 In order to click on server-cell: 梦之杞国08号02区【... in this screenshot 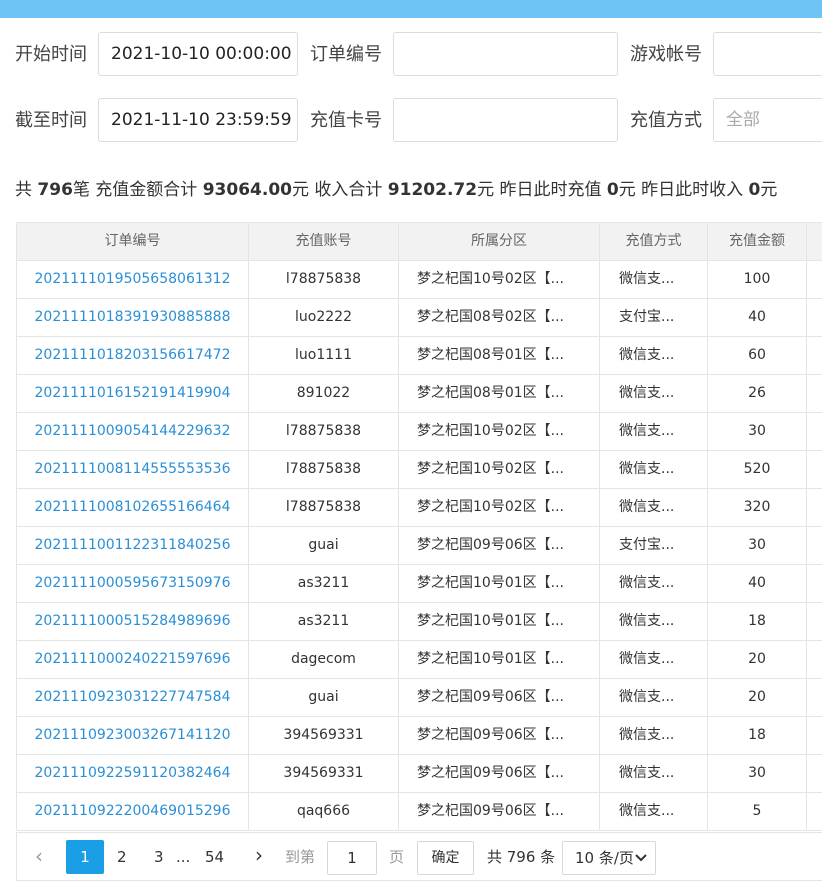, I will do `click(499, 318)`.